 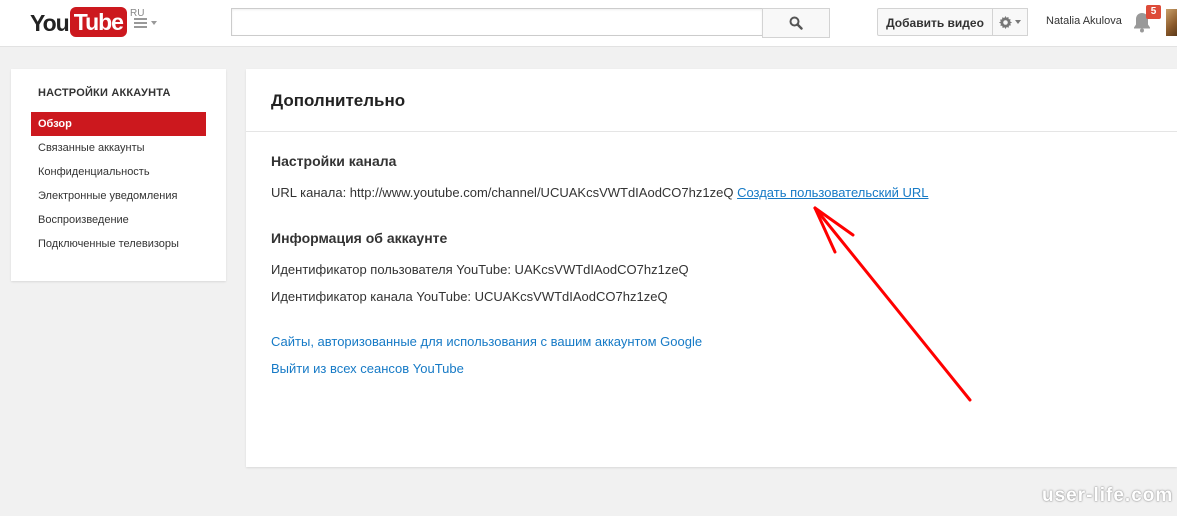 I want to click on youtube-logo: You Tube RU, so click(x=87, y=22).